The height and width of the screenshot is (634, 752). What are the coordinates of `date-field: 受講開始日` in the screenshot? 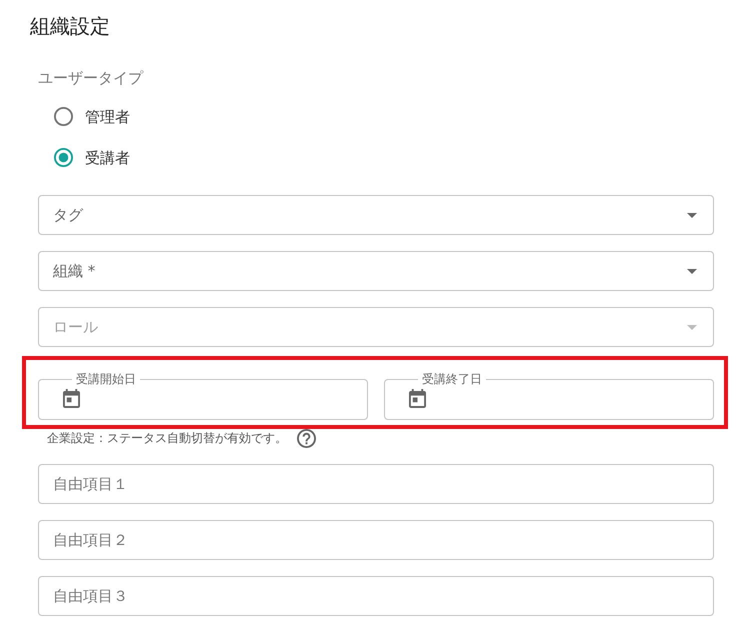 It's located at (203, 396).